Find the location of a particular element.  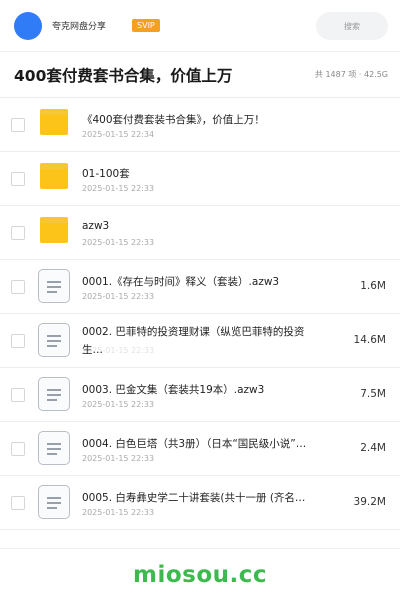

item-count-meta: 共 1487 项 · 42.5G is located at coordinates (351, 74).